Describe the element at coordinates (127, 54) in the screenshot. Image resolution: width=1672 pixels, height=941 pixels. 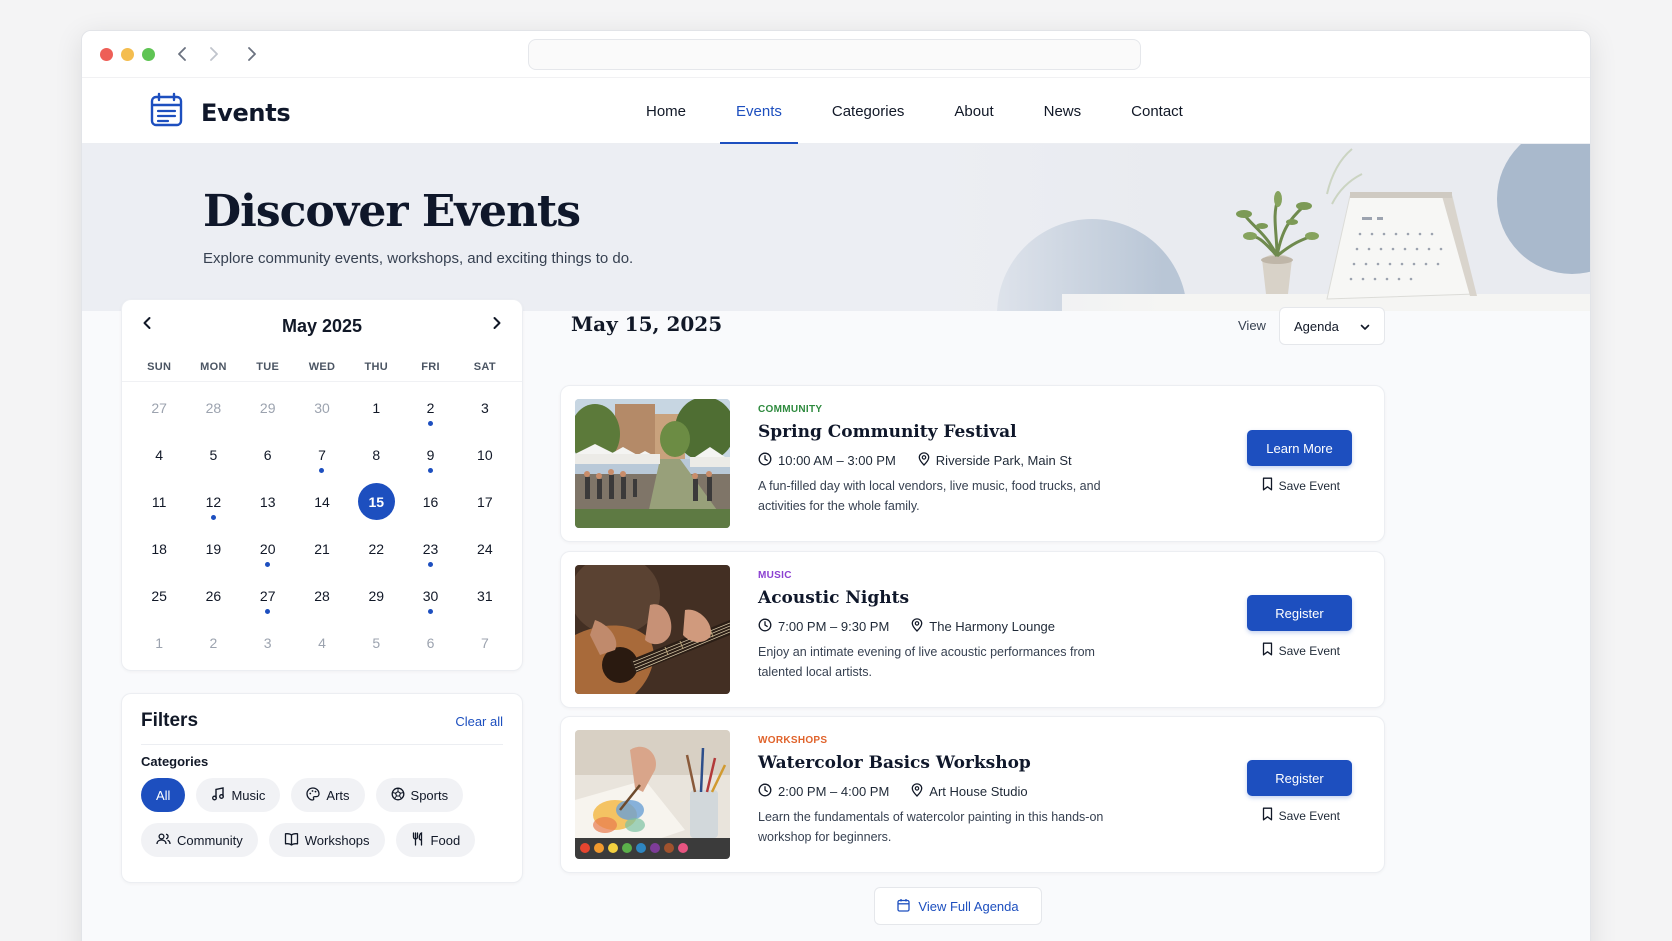
I see `minimize-window-button` at that location.